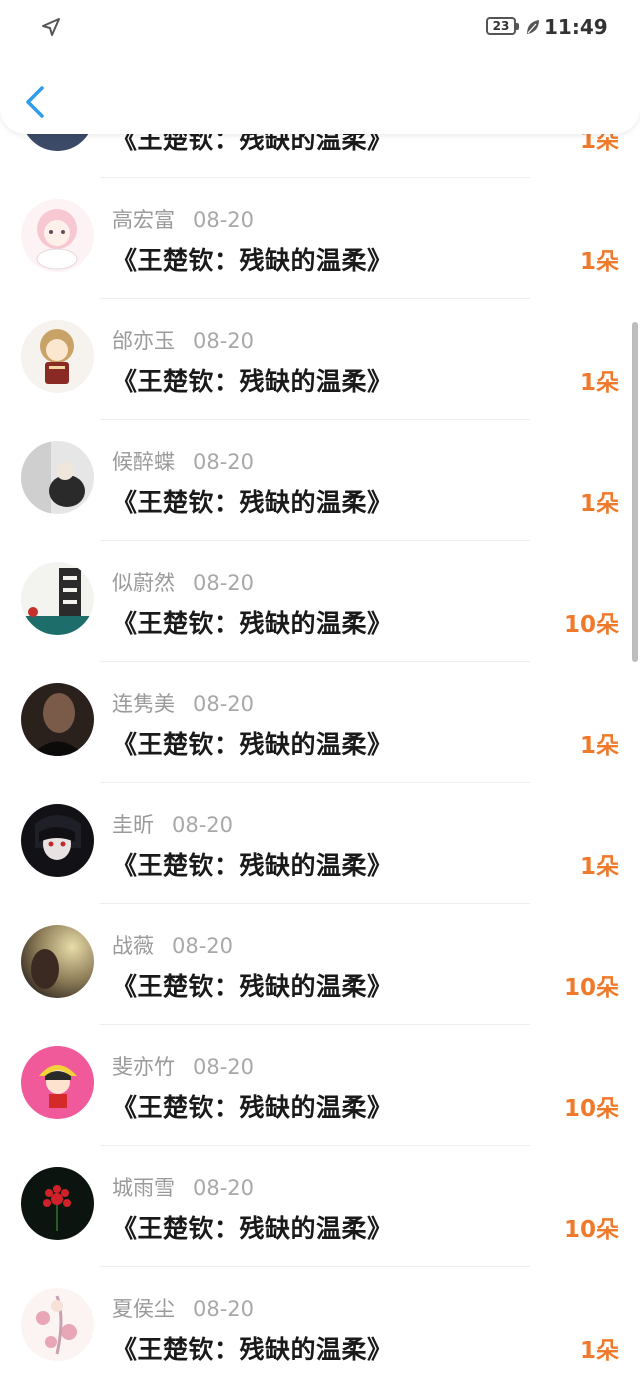 Image resolution: width=640 pixels, height=1387 pixels. Describe the element at coordinates (143, 1309) in the screenshot. I see `user-name: 夏侯尘` at that location.